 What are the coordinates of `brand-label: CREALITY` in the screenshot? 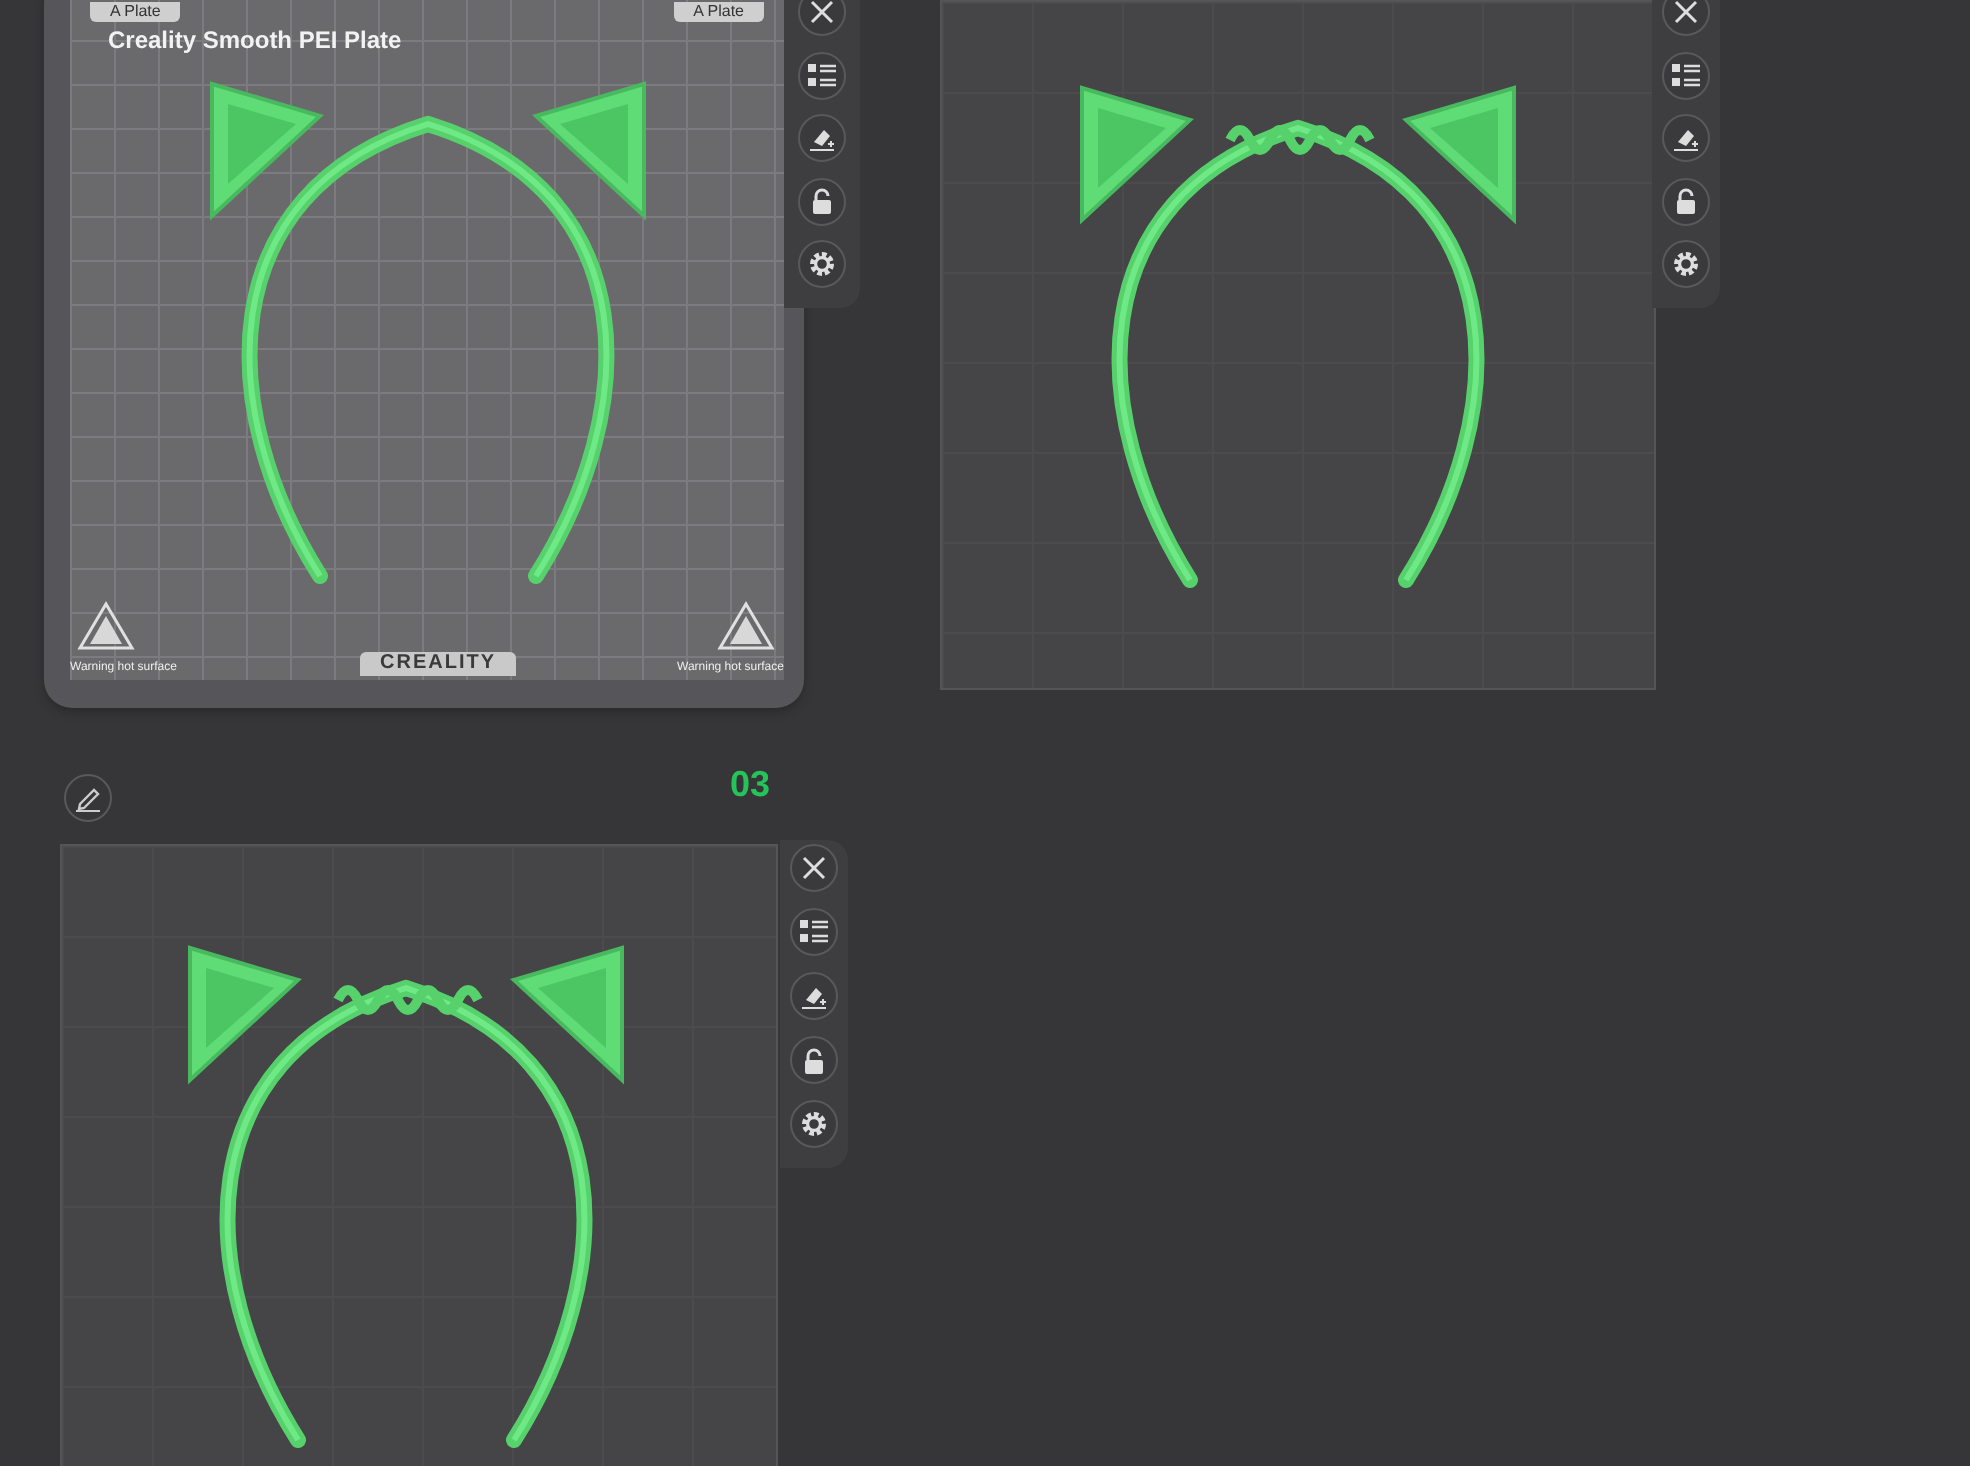 It's located at (438, 664).